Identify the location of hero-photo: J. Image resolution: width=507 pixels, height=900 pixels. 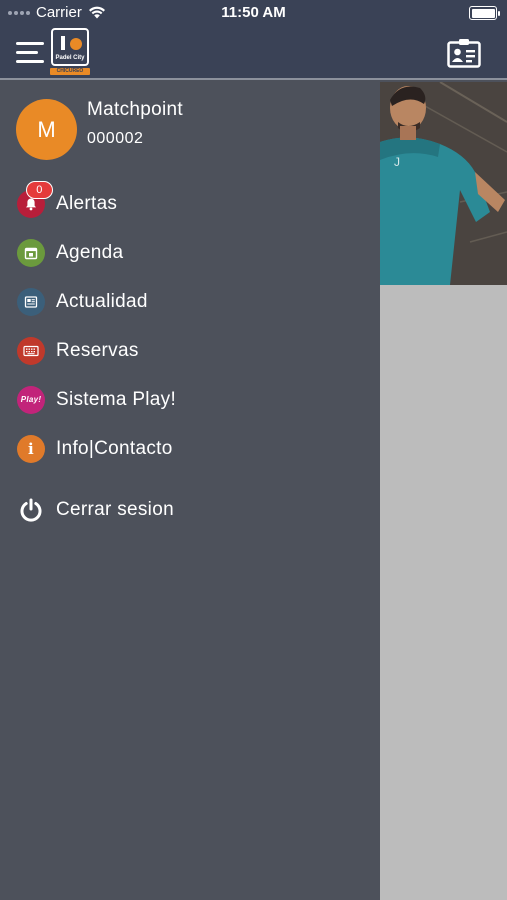
(443, 183).